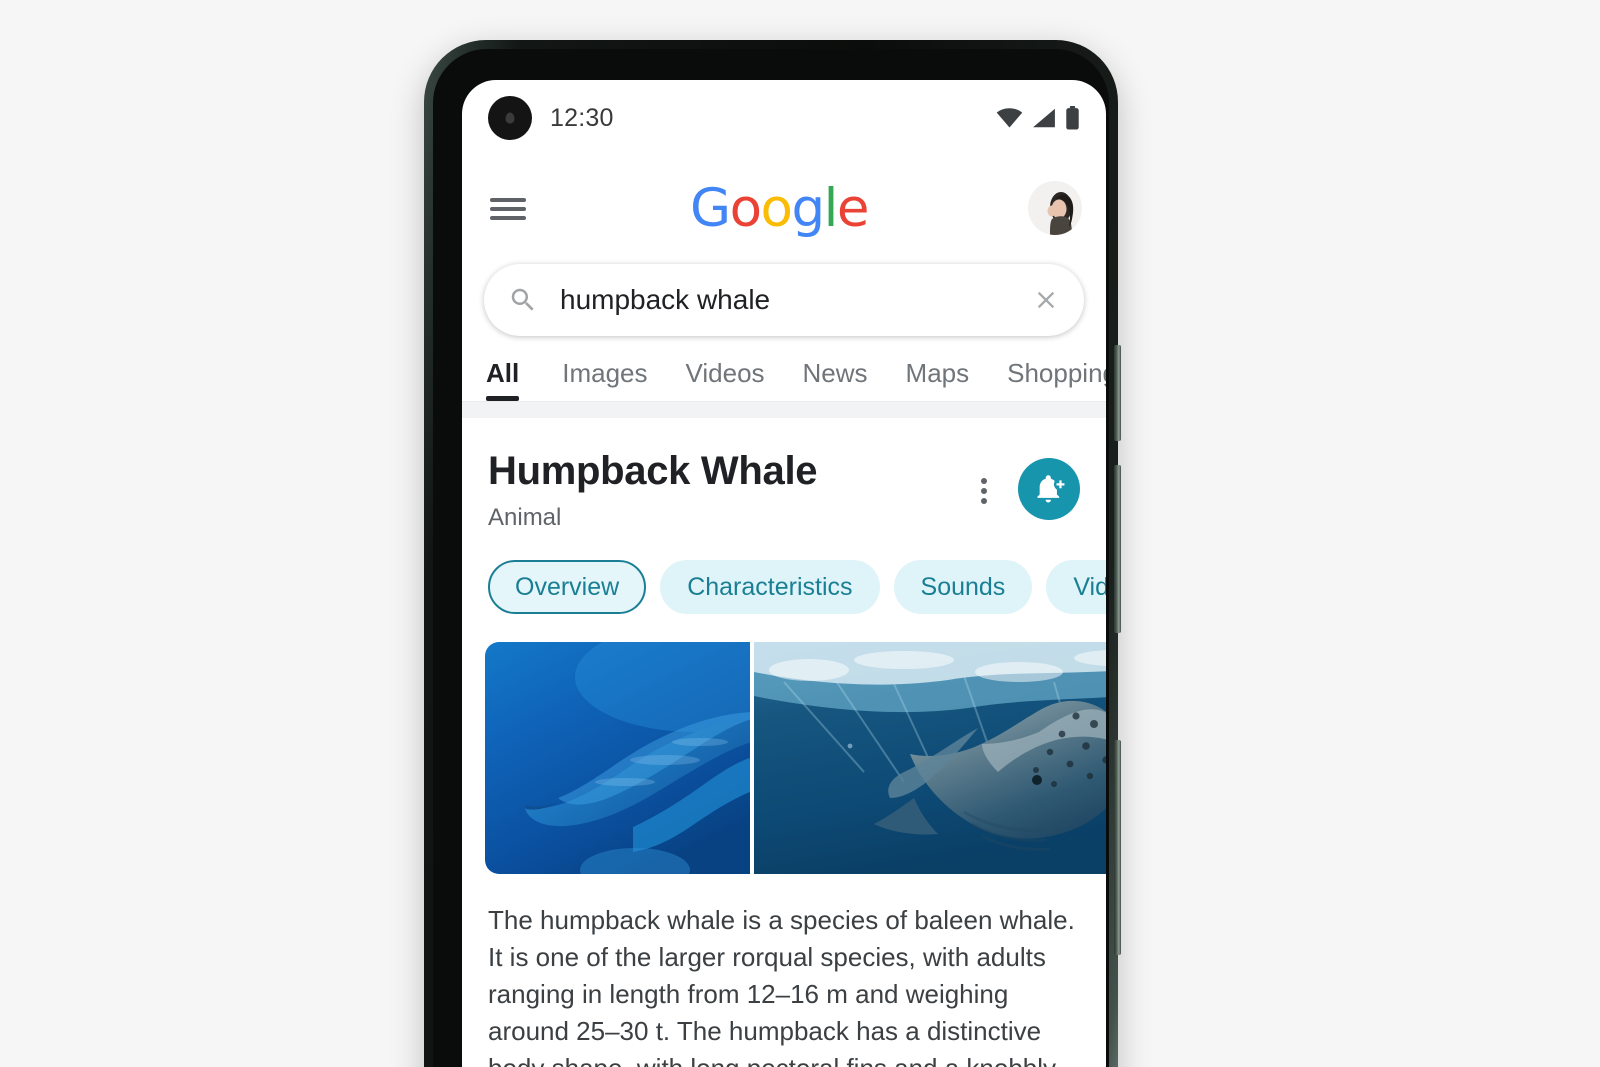 This screenshot has width=1600, height=1067. Describe the element at coordinates (835, 379) in the screenshot. I see `tab-news: News` at that location.